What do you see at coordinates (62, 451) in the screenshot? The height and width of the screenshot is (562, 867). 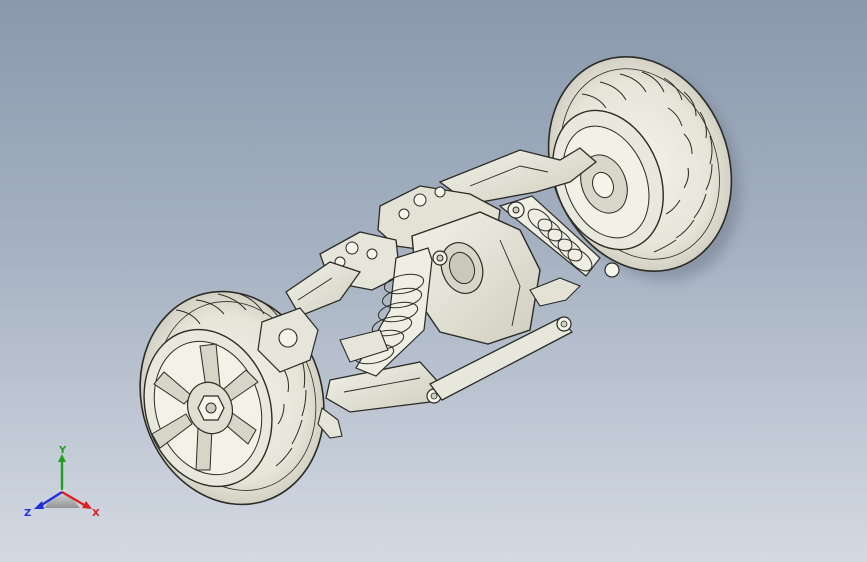 I see `y-axis-label: Y` at bounding box center [62, 451].